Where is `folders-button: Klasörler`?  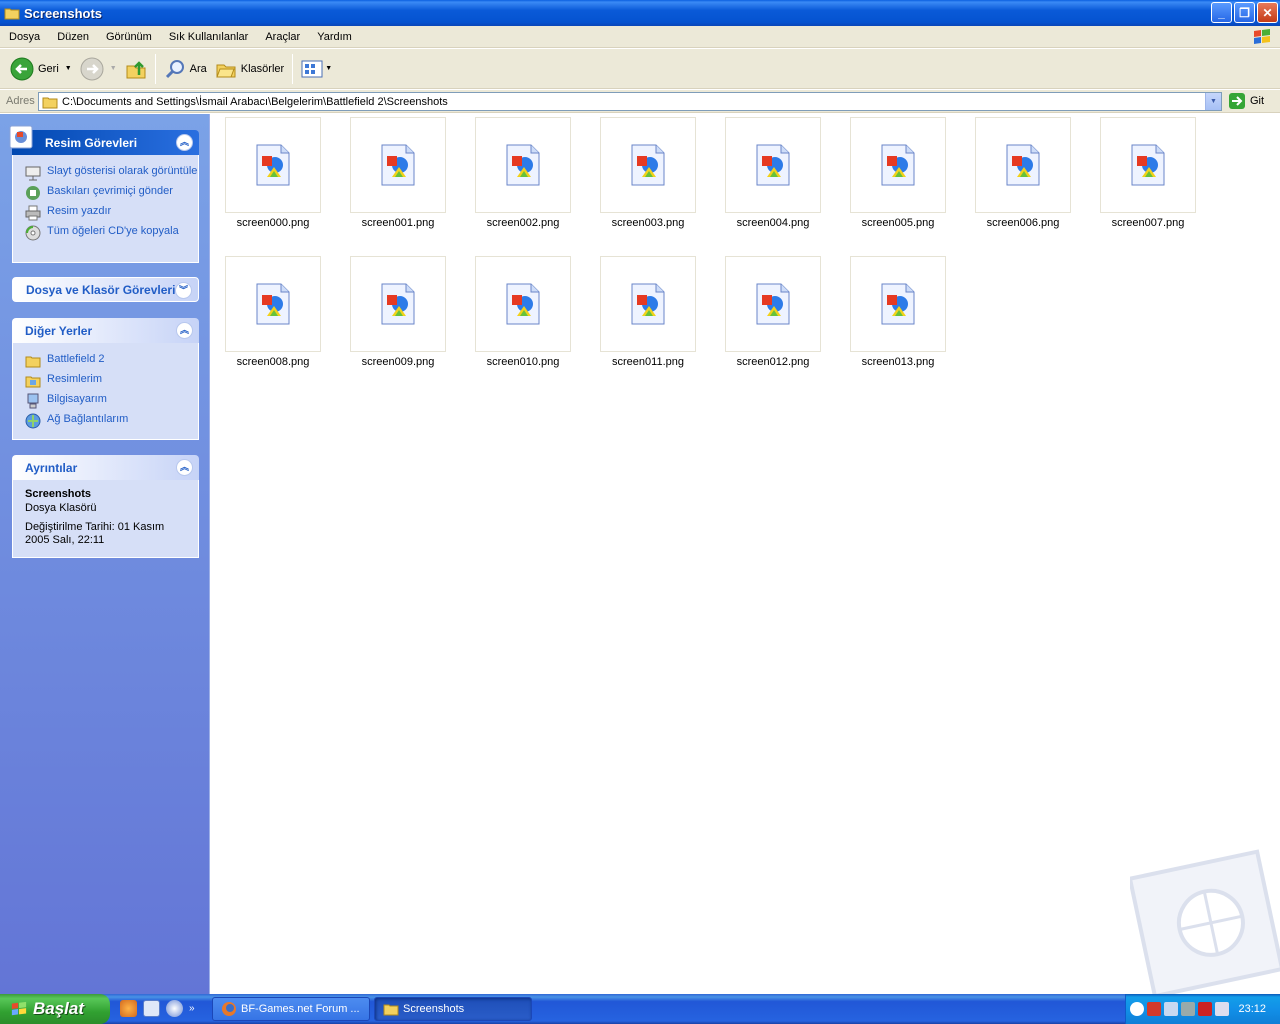 folders-button: Klasörler is located at coordinates (249, 69).